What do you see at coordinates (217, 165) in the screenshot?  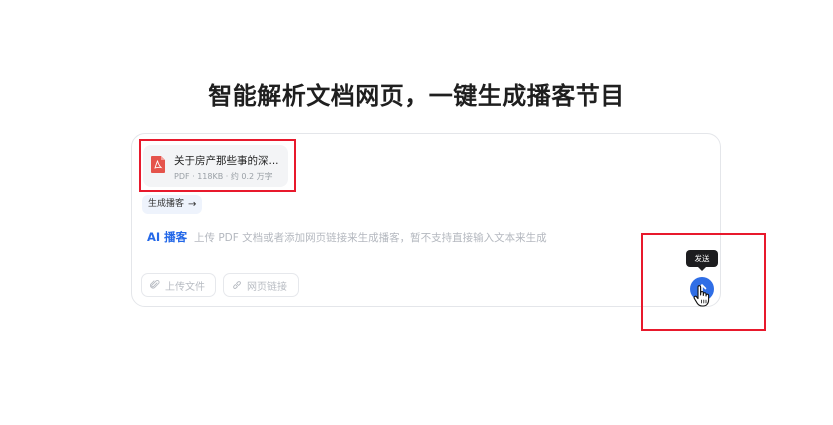 I see `highlight-box-file` at bounding box center [217, 165].